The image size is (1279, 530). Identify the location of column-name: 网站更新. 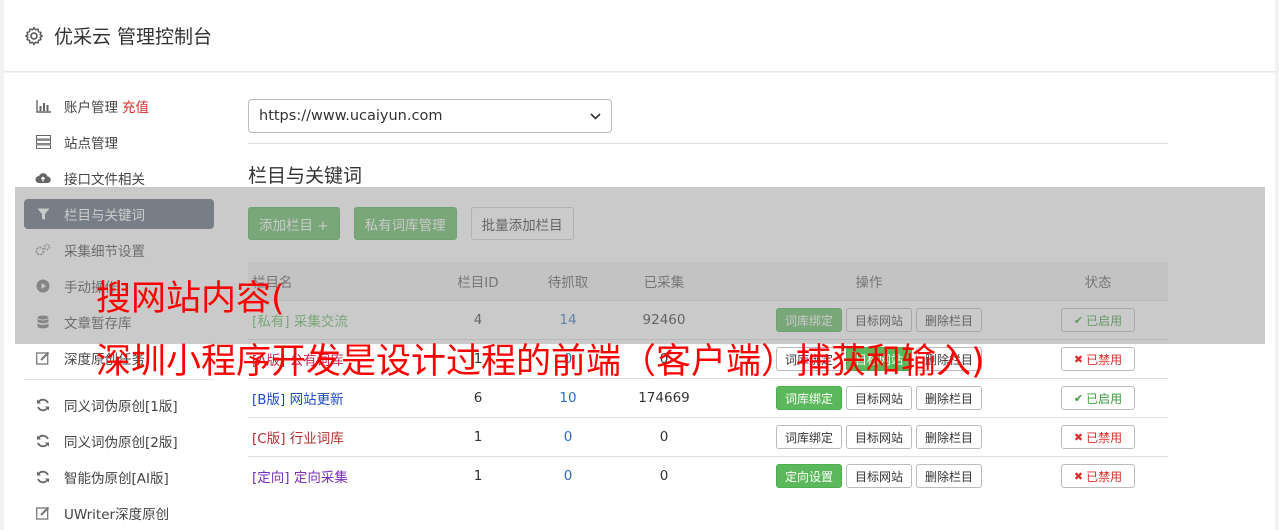
(316, 400).